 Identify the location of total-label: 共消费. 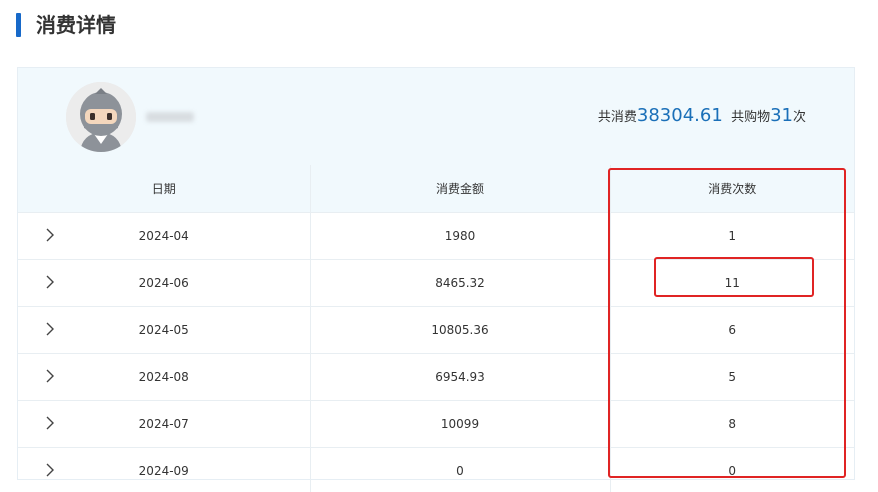
(617, 117).